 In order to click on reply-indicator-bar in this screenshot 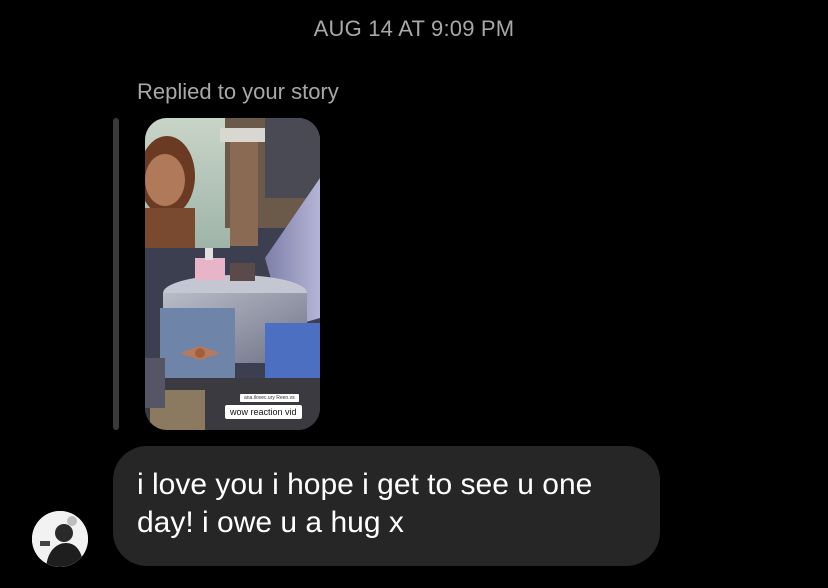, I will do `click(116, 274)`.